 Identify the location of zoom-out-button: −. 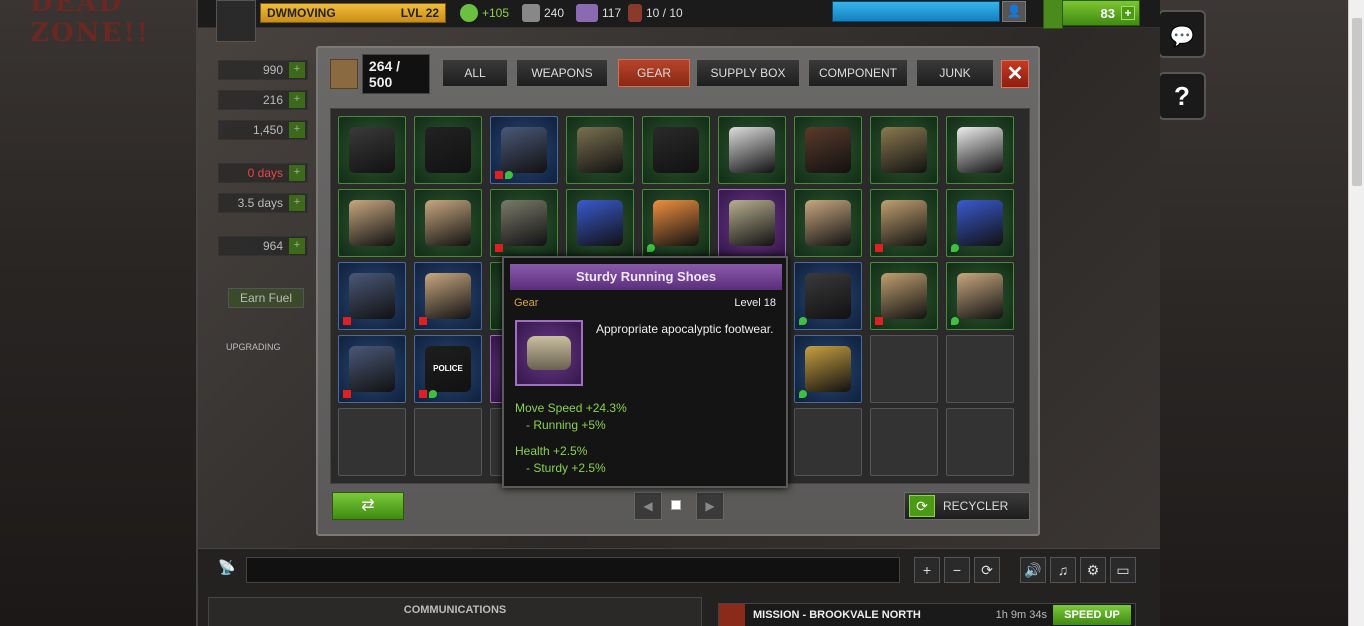
(957, 570).